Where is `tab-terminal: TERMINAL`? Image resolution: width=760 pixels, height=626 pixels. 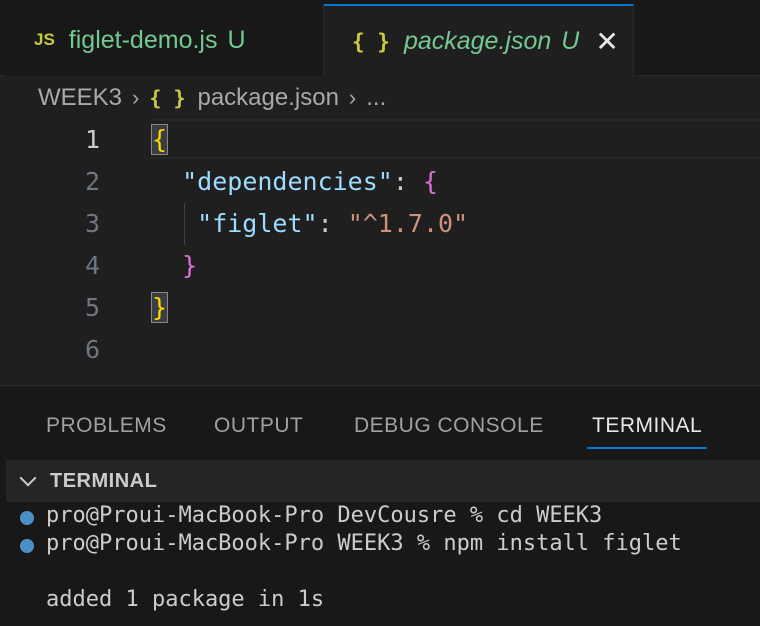 tab-terminal: TERMINAL is located at coordinates (647, 426).